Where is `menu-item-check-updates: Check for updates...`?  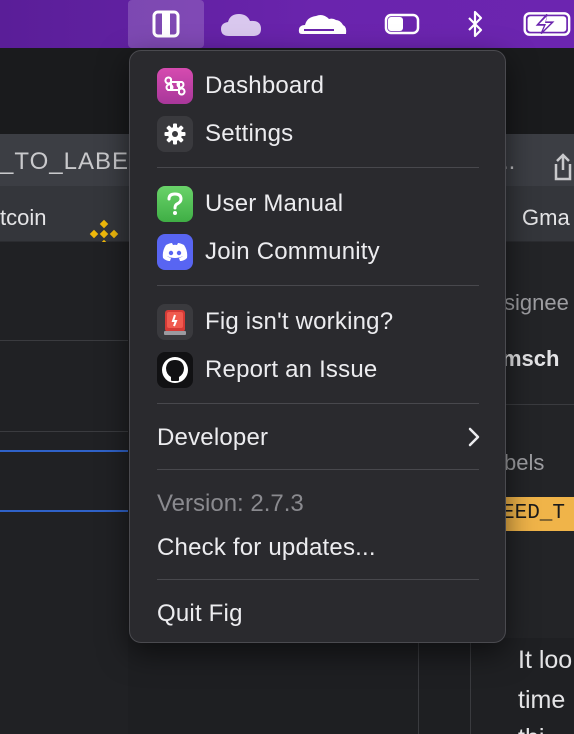 menu-item-check-updates: Check for updates... is located at coordinates (318, 548).